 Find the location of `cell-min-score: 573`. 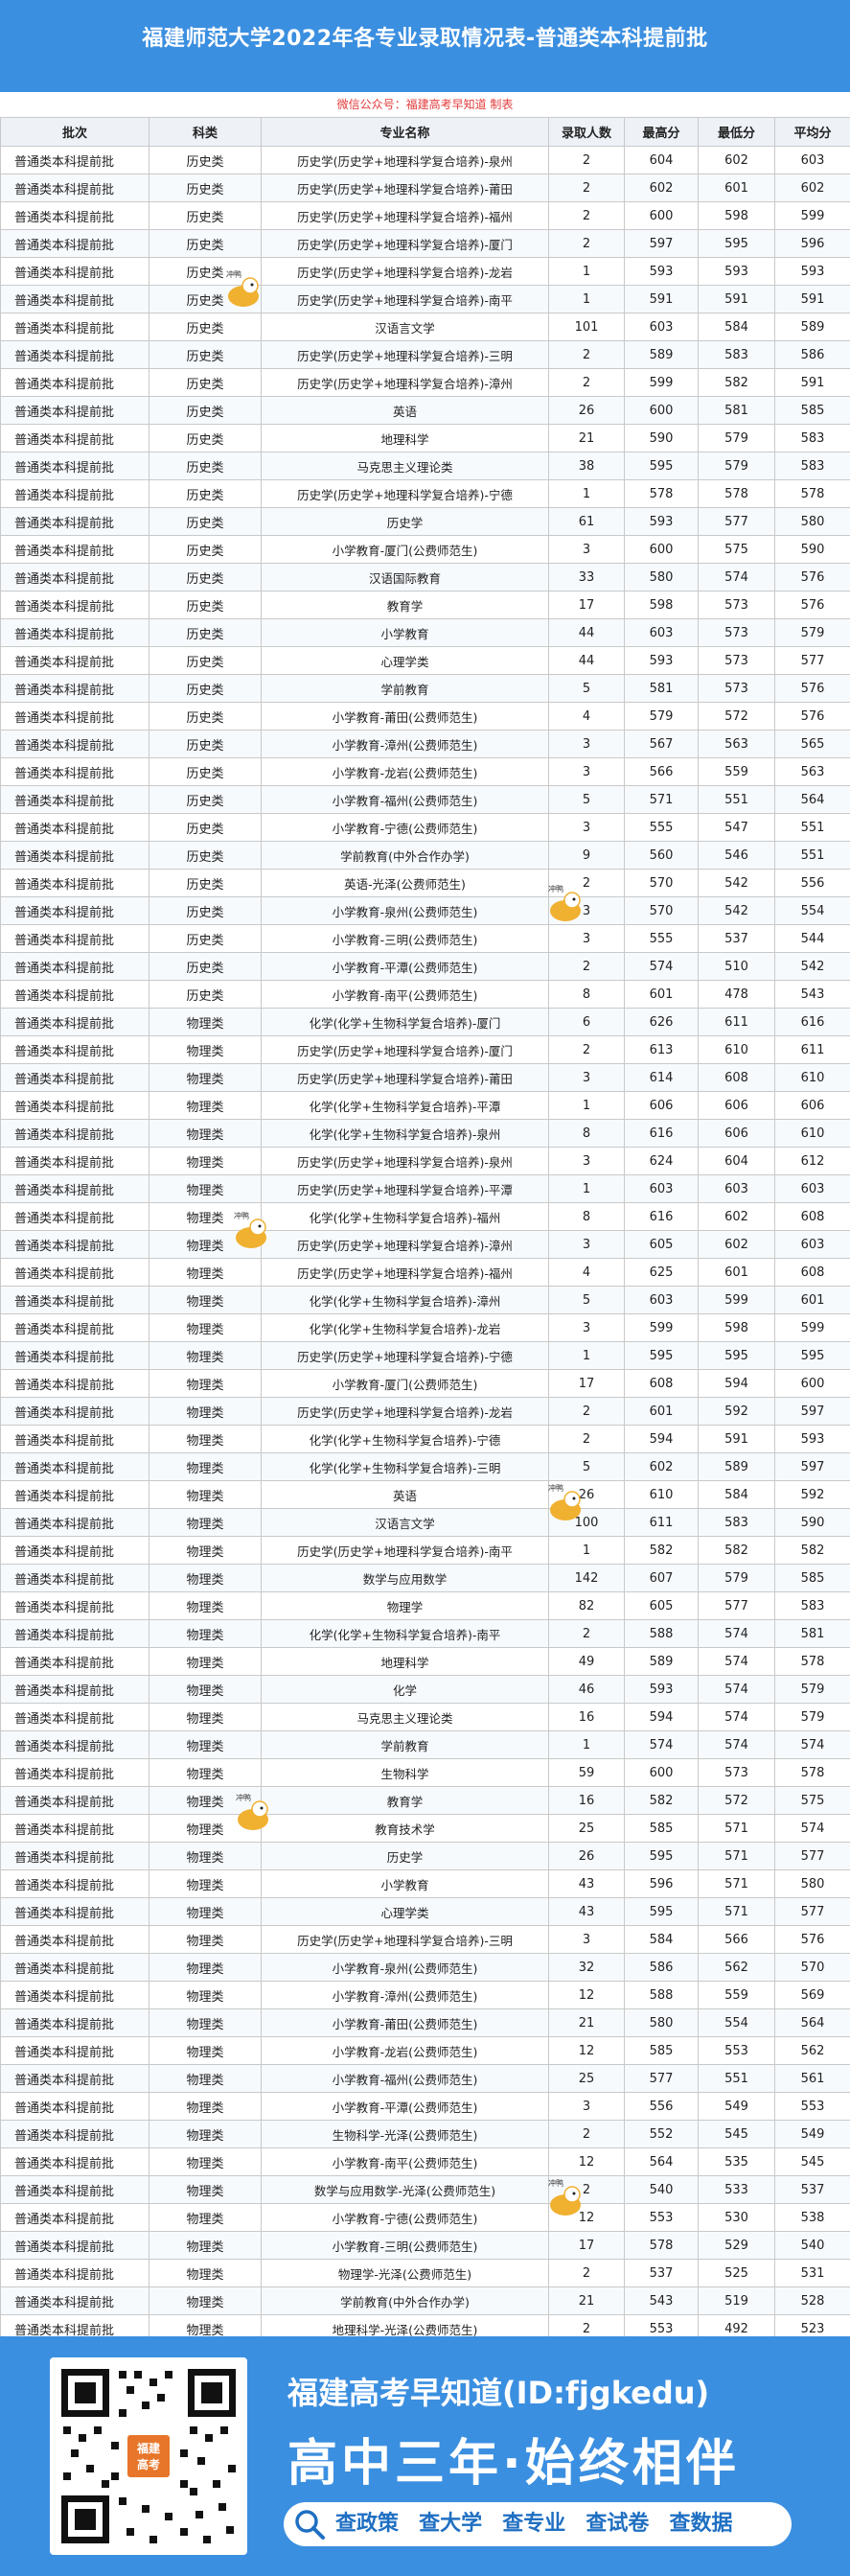

cell-min-score: 573 is located at coordinates (736, 605).